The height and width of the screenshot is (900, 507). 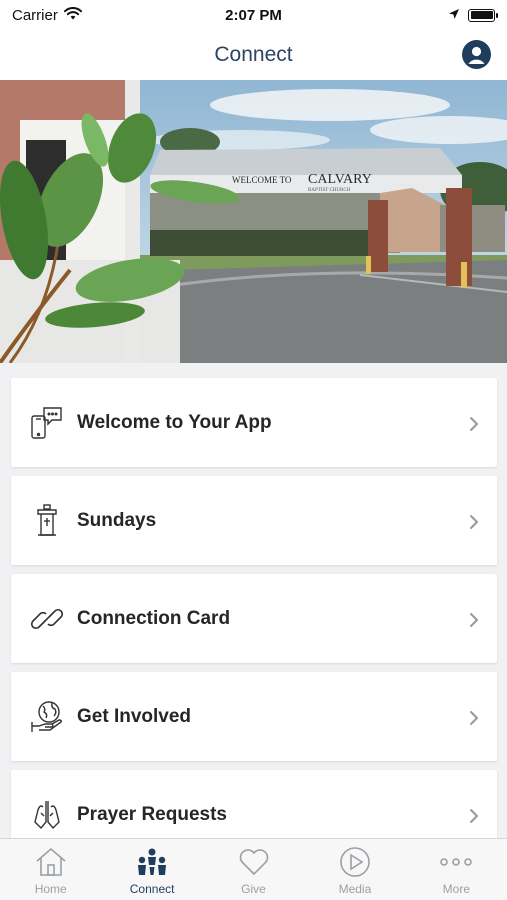 I want to click on carrier-label: Carrier, so click(x=35, y=15).